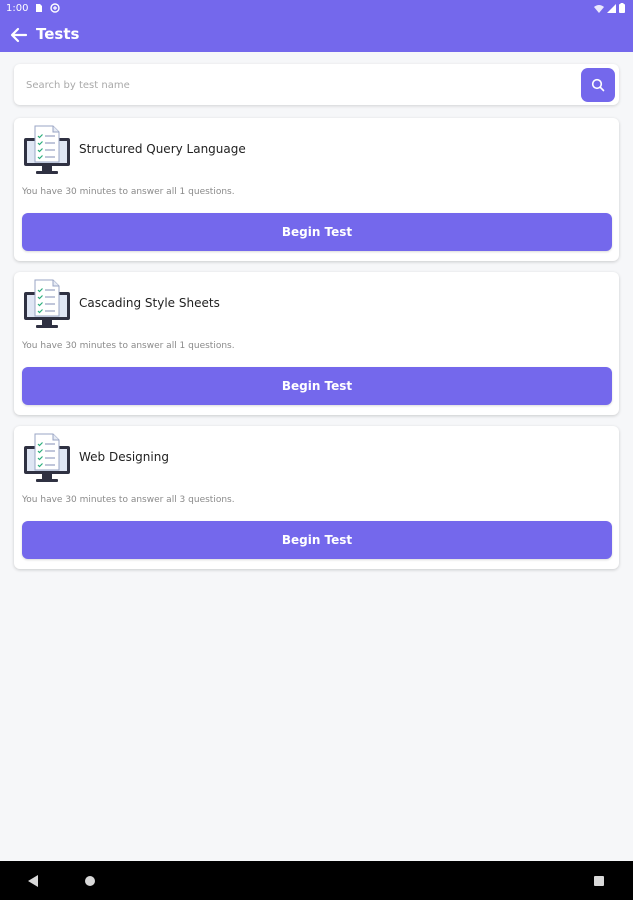 The width and height of the screenshot is (633, 900). What do you see at coordinates (33, 881) in the screenshot?
I see `nav-back-icon` at bounding box center [33, 881].